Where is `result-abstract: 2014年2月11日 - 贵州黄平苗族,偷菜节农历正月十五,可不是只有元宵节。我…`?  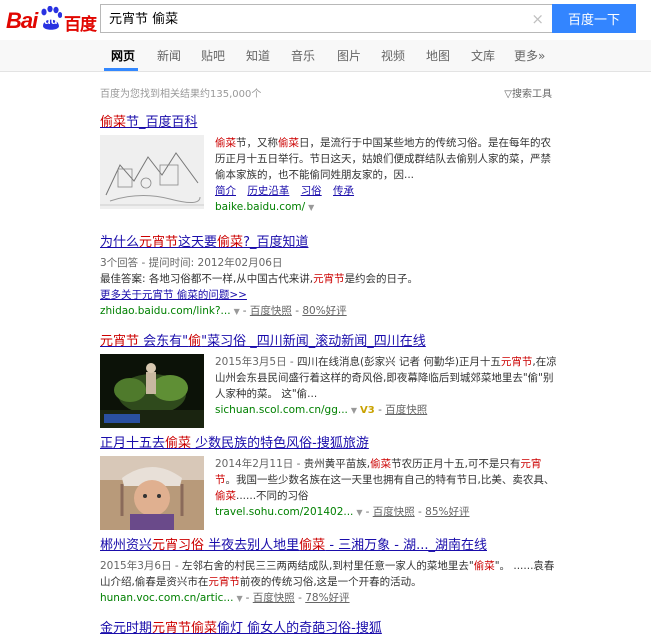
result-abstract: 2014年2月11日 - 贵州黄平苗族,偷菜节农历正月十五,可不是只有元宵节。我… is located at coordinates (387, 480).